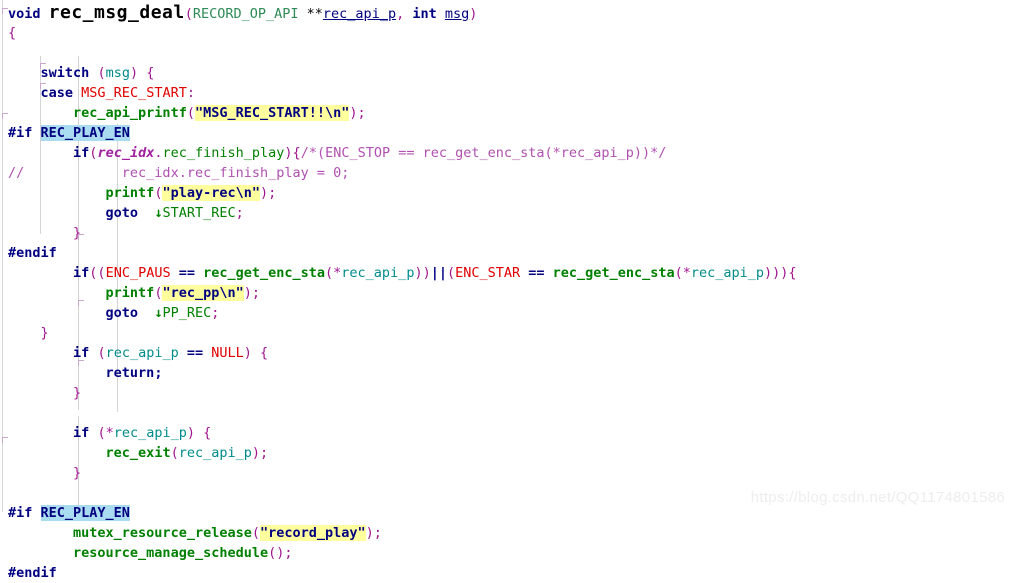 The image size is (1015, 583). I want to click on token-string: "MSG_REC_START!!\n", so click(272, 113).